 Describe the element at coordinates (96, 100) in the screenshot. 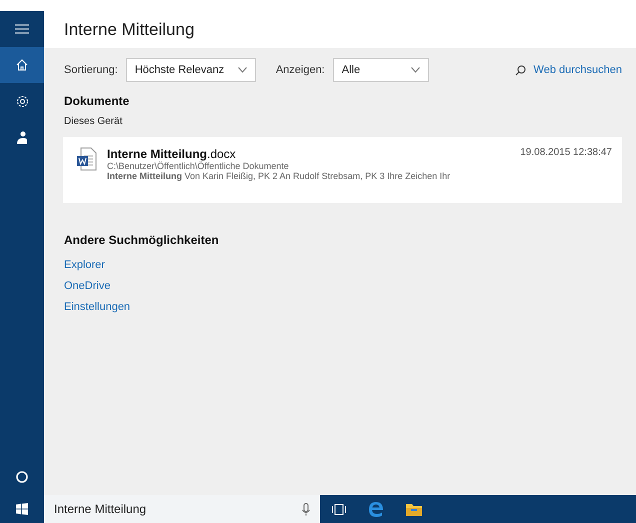

I see `section-heading: Dokumente` at that location.